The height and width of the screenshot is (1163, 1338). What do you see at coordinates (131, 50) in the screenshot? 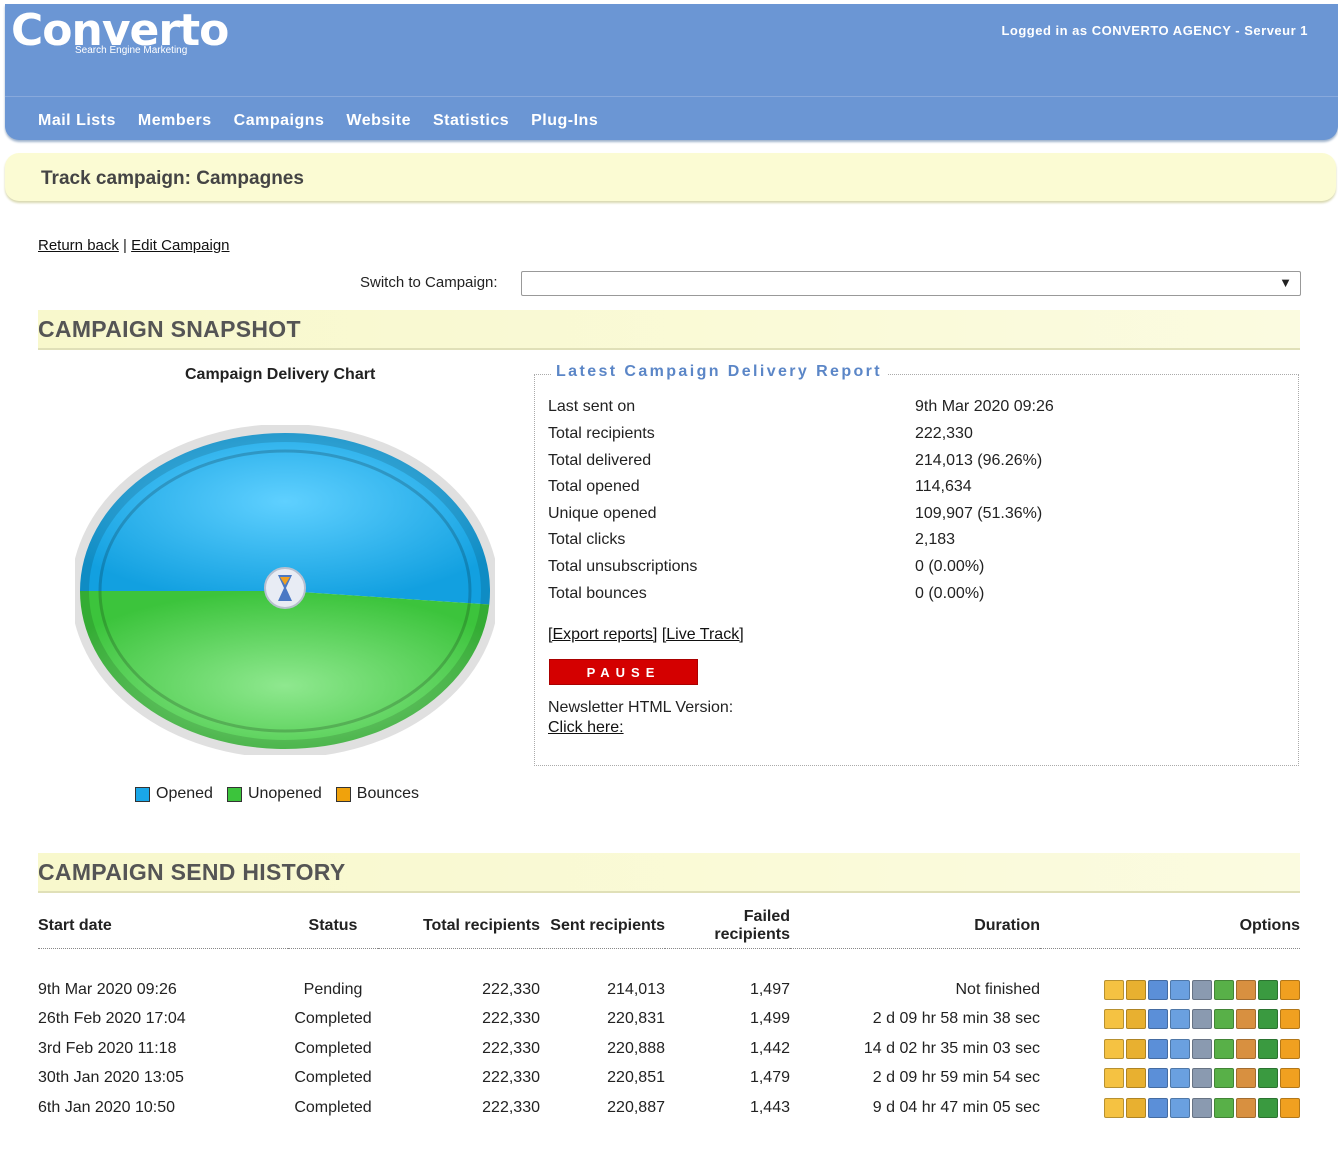
I see `logo-subtitle: Search Engine Marketing` at bounding box center [131, 50].